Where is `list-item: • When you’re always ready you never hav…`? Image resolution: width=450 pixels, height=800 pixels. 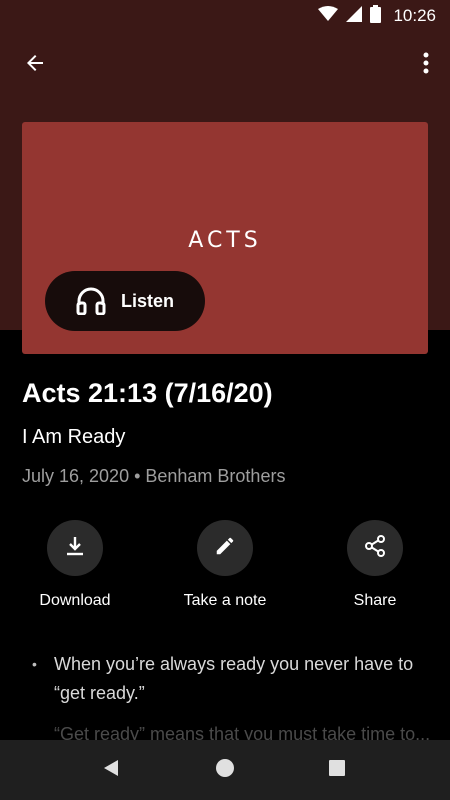
list-item: • When you’re always ready you never hav… is located at coordinates (227, 679).